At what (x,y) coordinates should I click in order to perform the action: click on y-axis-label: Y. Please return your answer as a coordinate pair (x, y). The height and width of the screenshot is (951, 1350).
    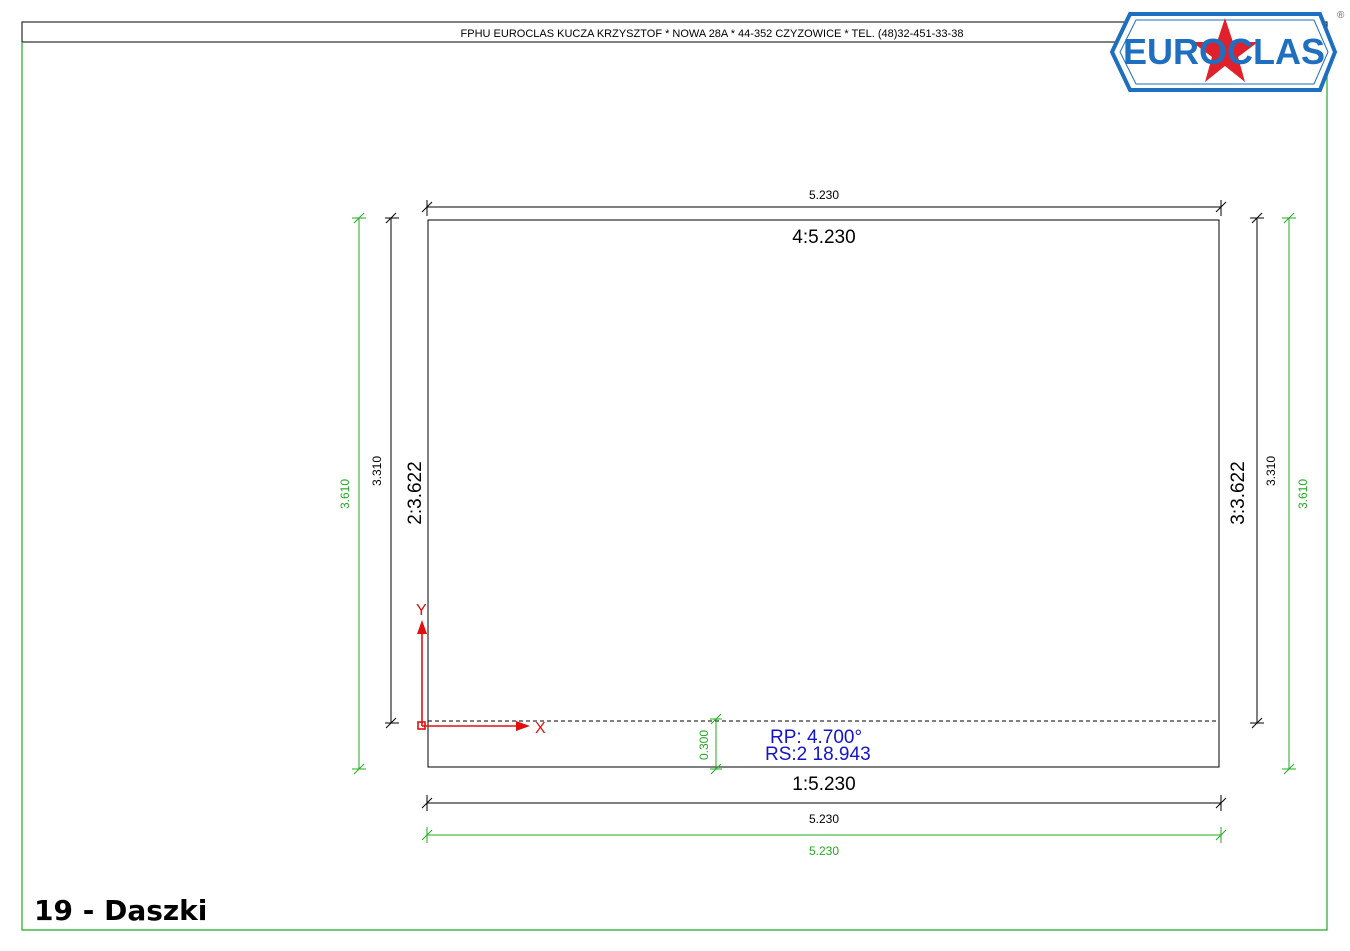
    Looking at the image, I should click on (421, 610).